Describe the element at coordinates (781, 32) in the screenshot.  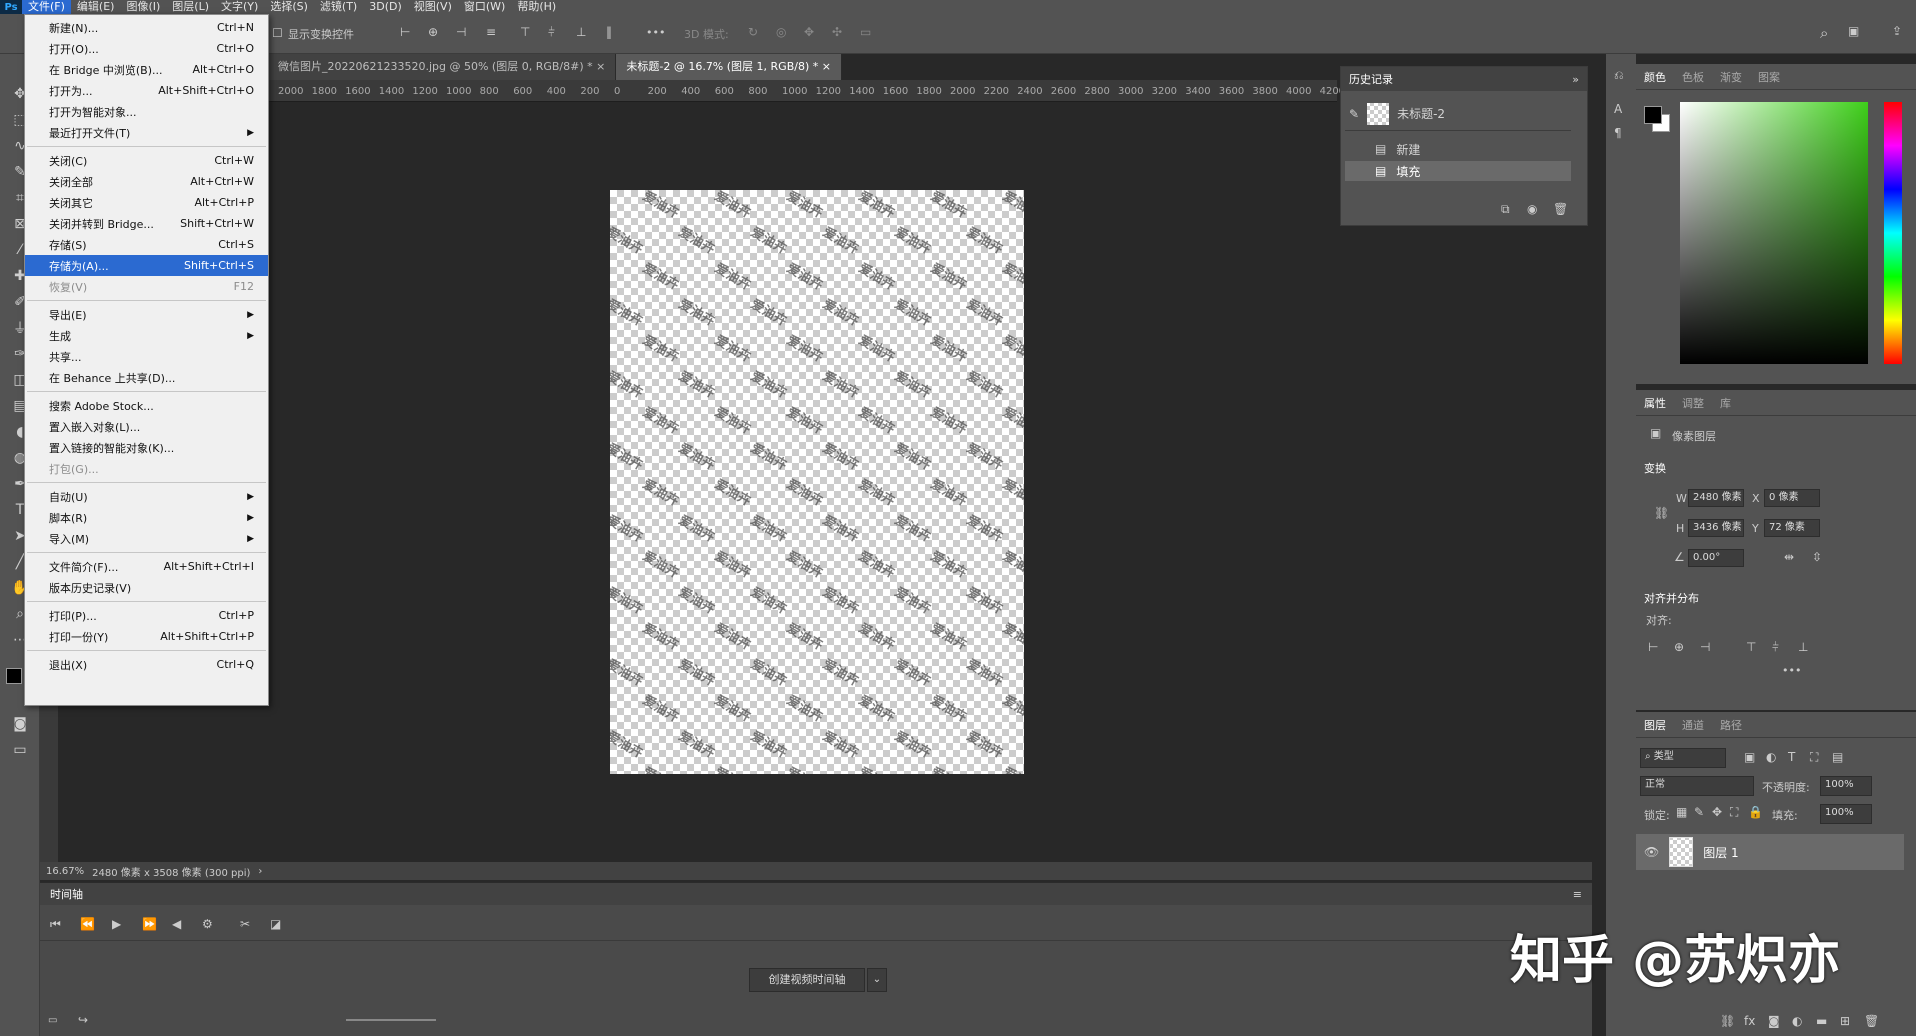
I see `roll-3d-icon: ◎` at that location.